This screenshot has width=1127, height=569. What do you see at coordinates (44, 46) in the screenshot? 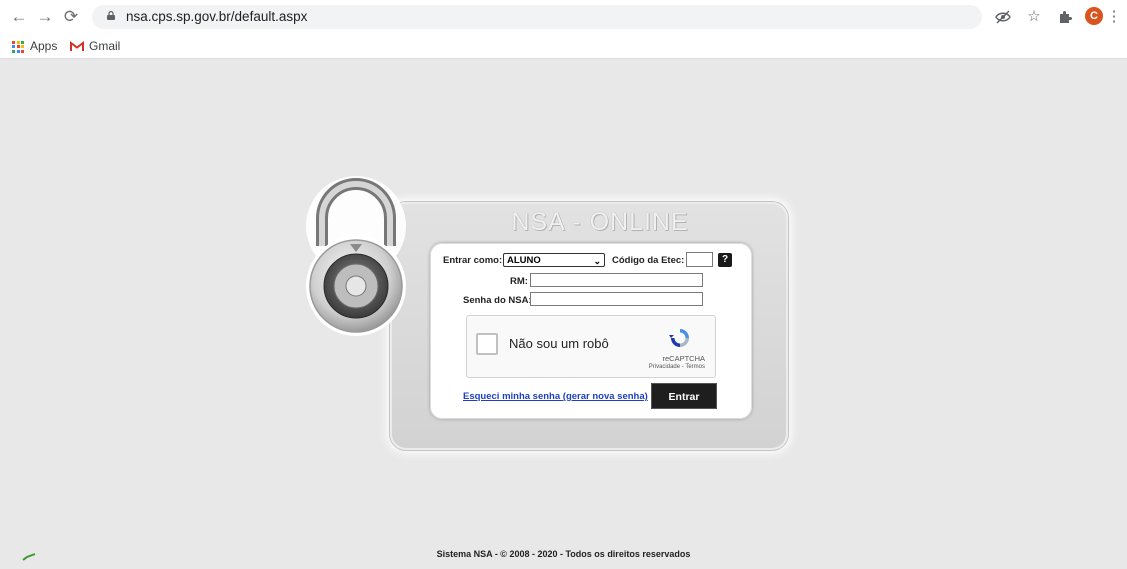
I see `bookmark-apps-label: Apps` at bounding box center [44, 46].